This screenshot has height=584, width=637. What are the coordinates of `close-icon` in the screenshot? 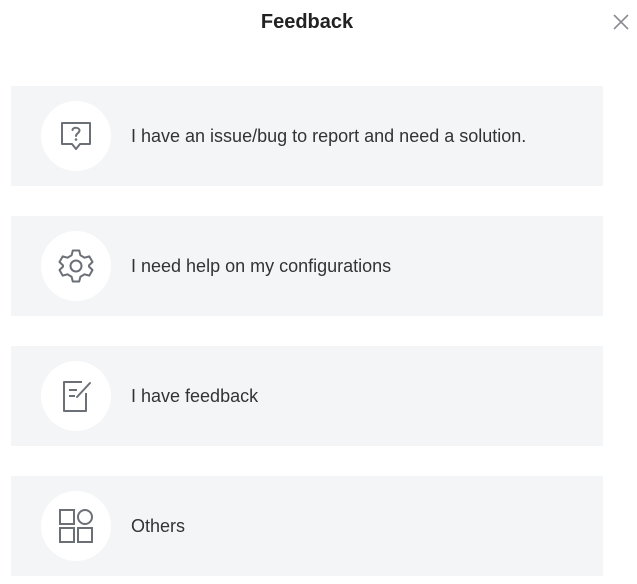 It's located at (621, 22).